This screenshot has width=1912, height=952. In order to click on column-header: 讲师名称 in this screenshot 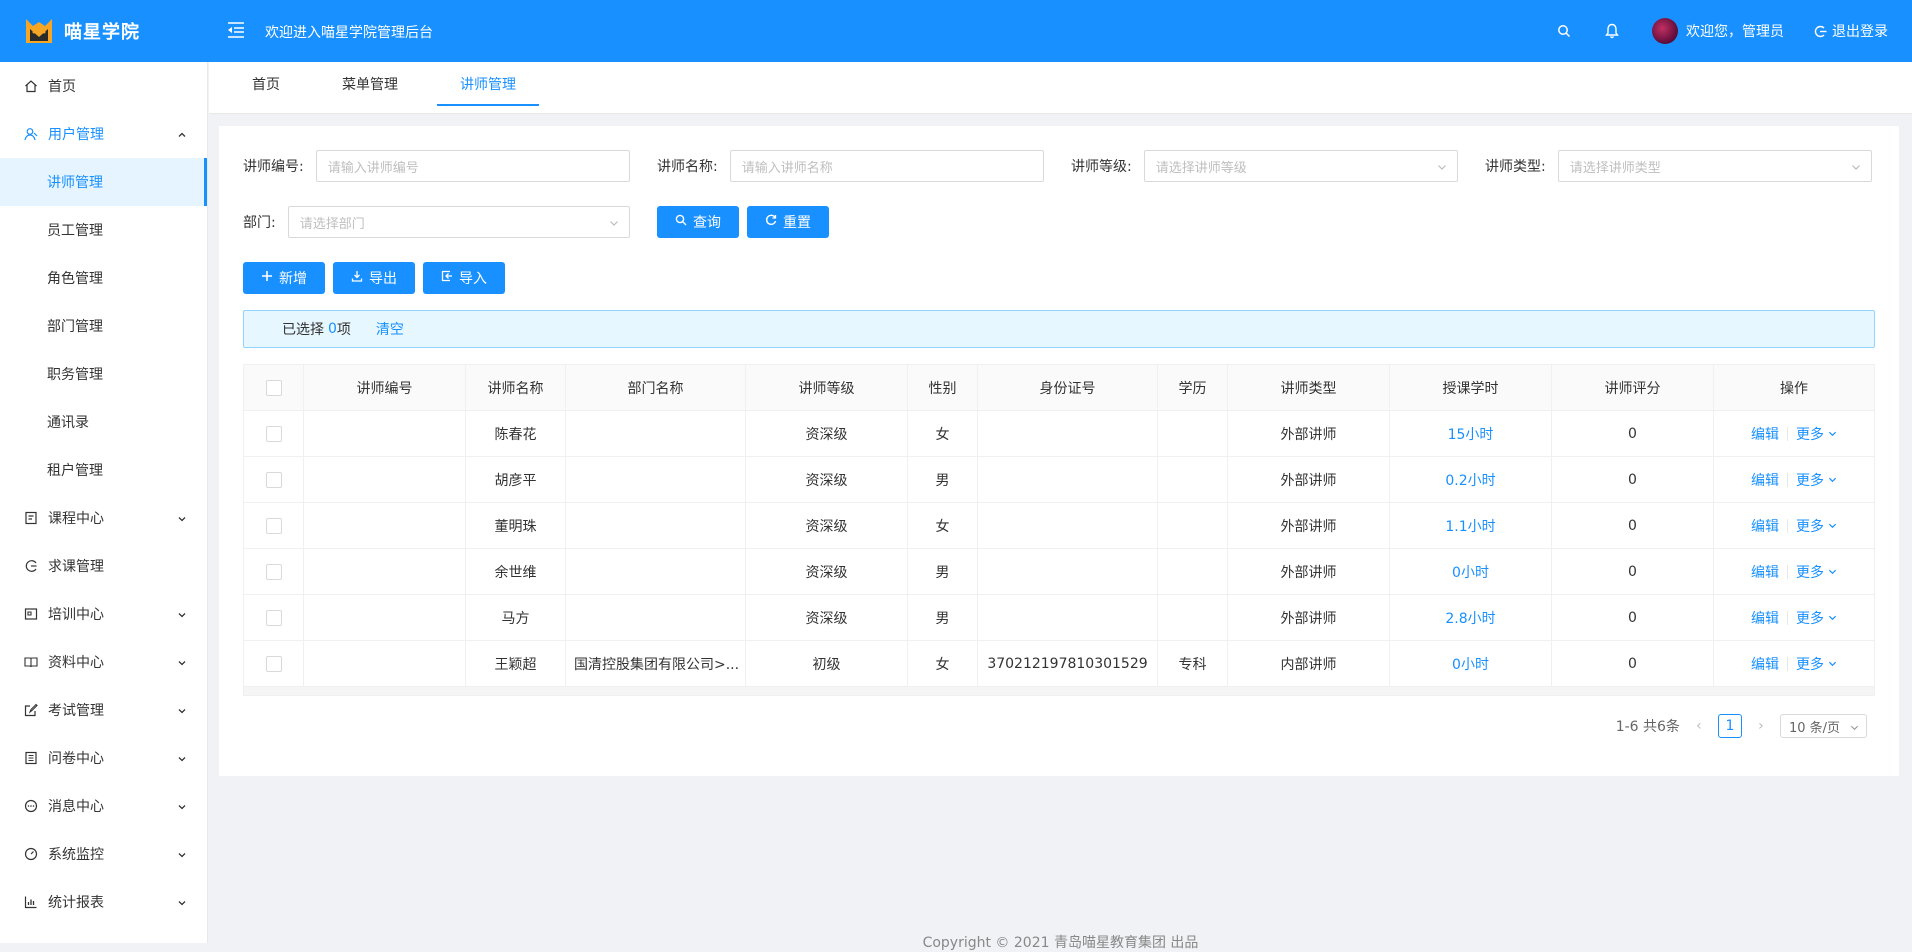, I will do `click(516, 387)`.